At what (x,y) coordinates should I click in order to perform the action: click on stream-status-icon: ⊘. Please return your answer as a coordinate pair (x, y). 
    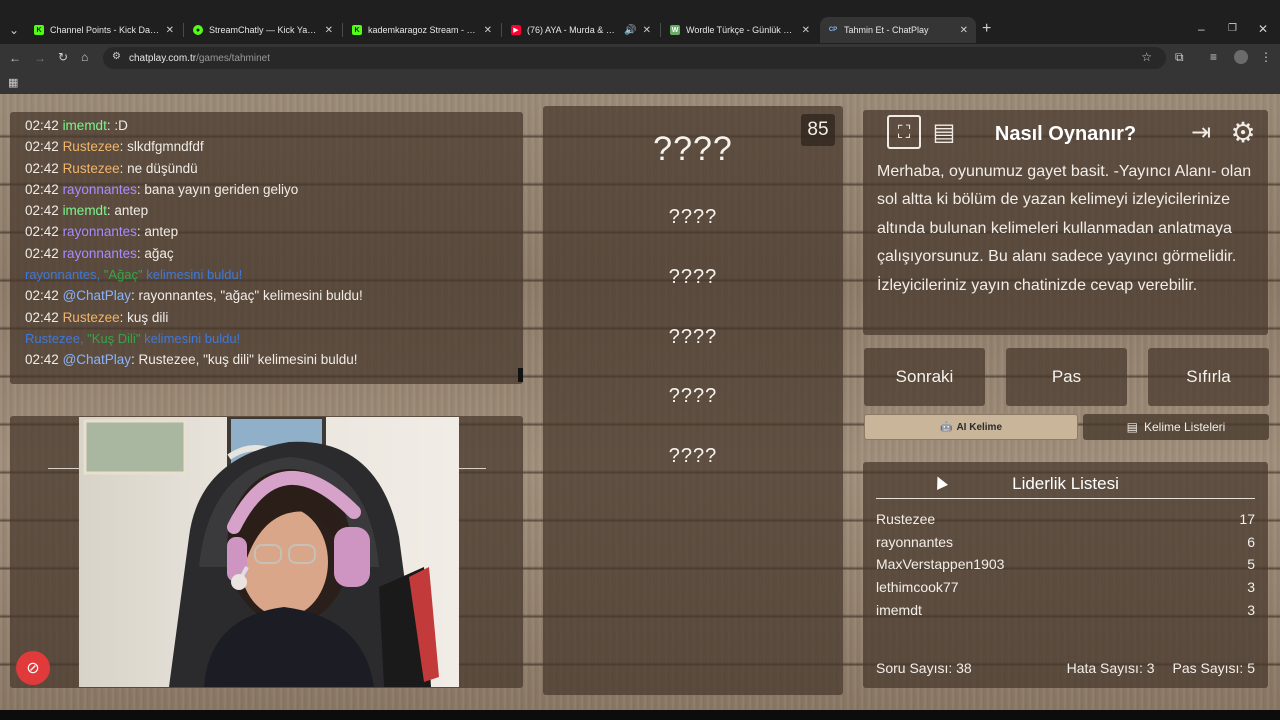
    Looking at the image, I should click on (33, 668).